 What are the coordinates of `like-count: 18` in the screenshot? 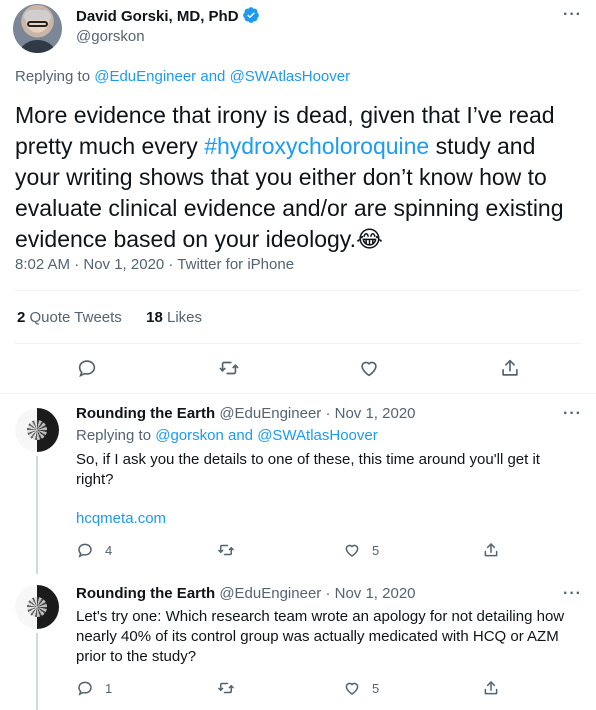 It's located at (154, 317).